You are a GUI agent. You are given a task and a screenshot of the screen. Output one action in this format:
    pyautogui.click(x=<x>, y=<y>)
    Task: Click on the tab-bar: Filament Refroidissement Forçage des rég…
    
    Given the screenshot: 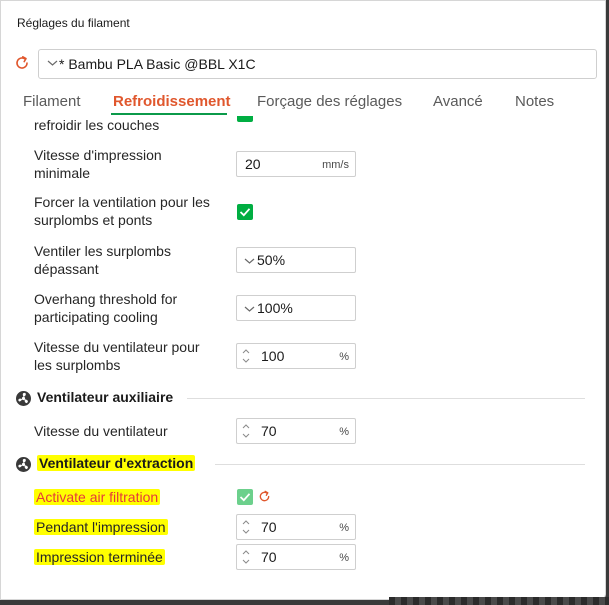 What is the action you would take?
    pyautogui.click(x=303, y=103)
    